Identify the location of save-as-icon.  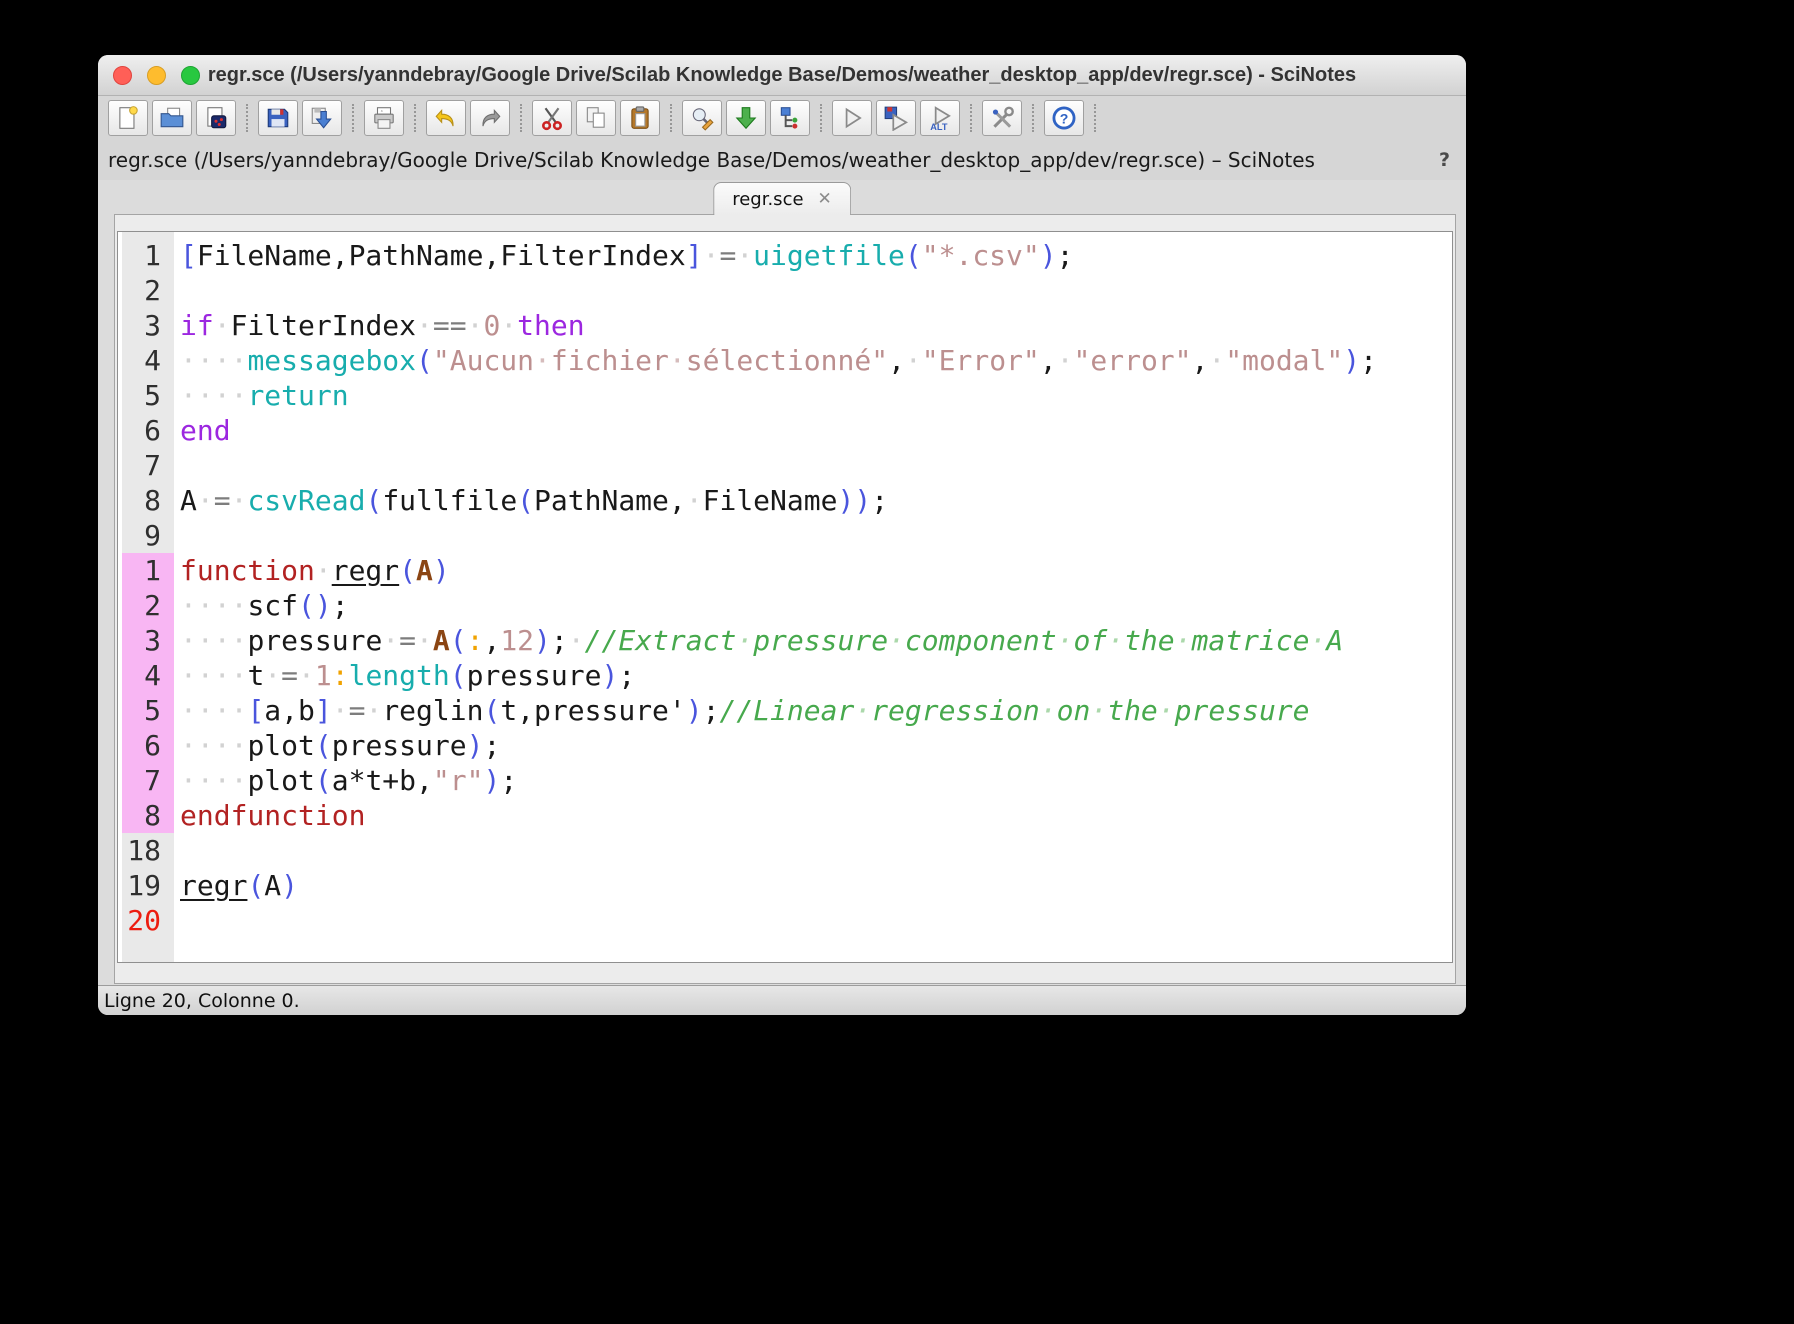
(321, 118).